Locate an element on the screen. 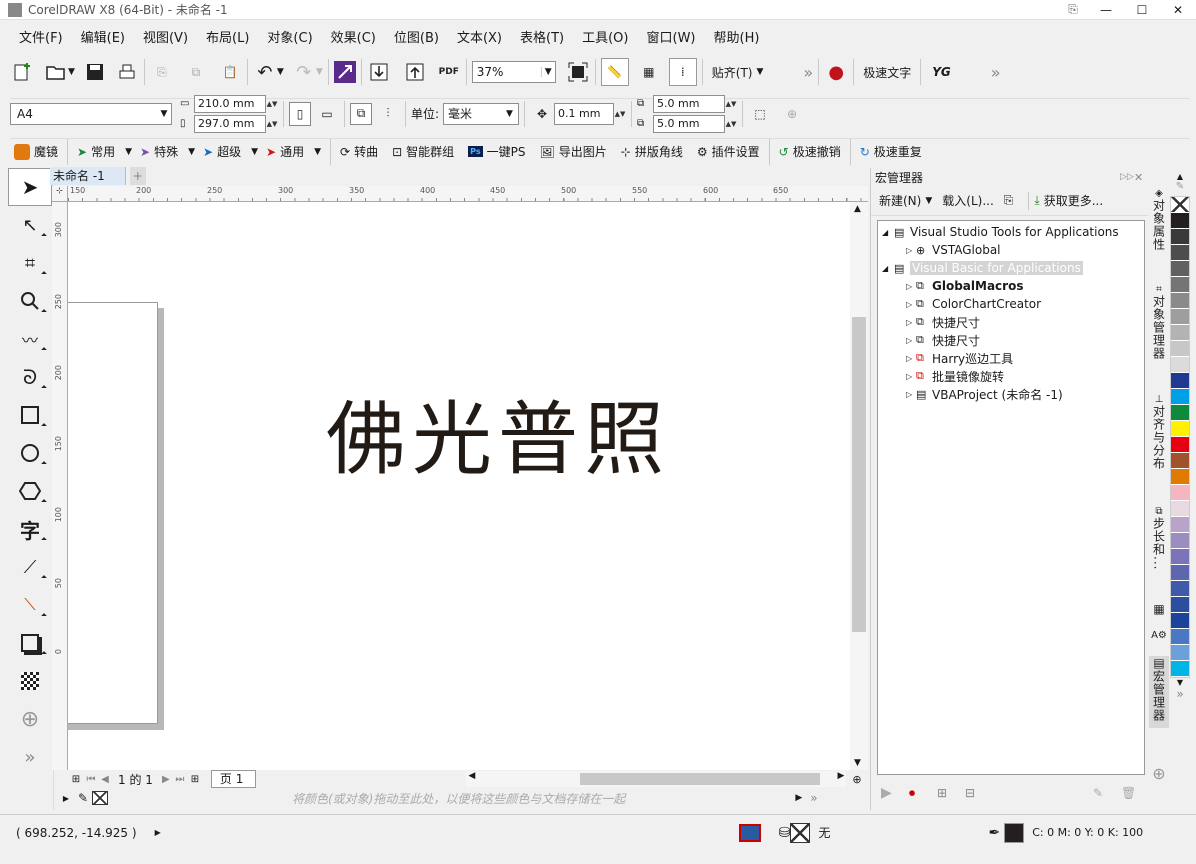 This screenshot has height=864, width=1196. nudge-input: 0.1 mm is located at coordinates (584, 113).